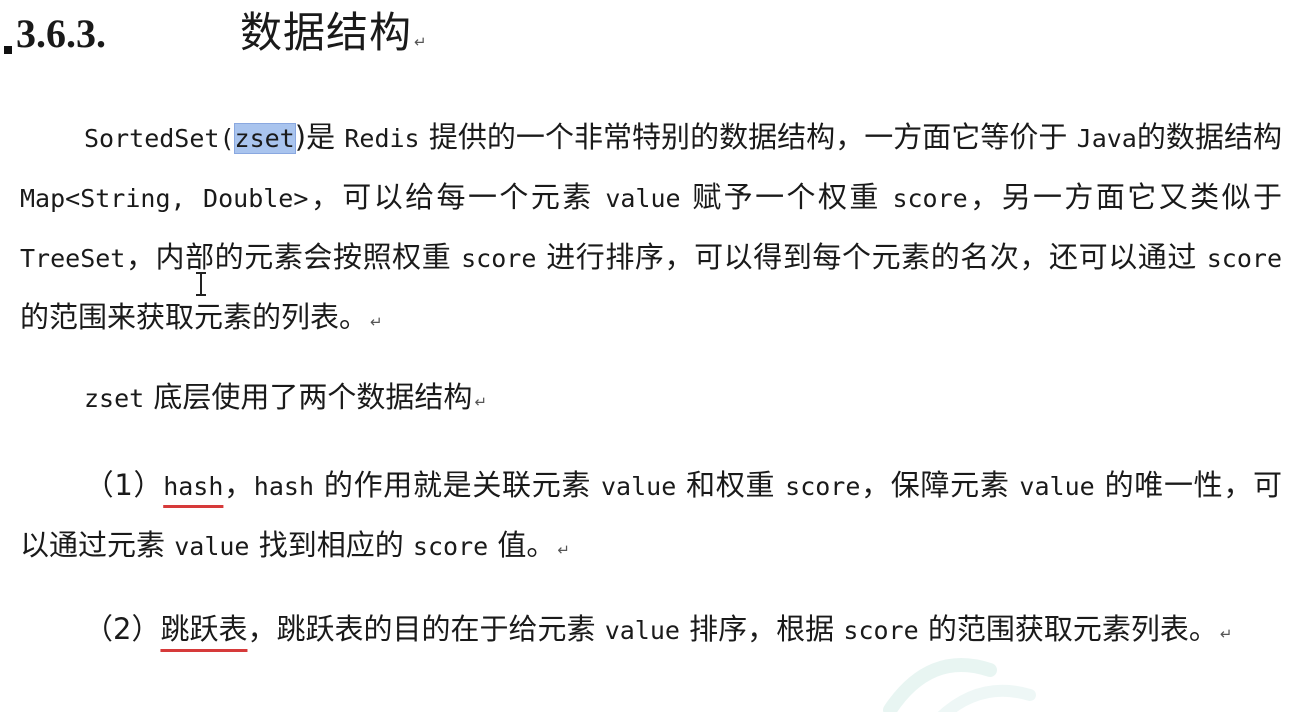 Image resolution: width=1297 pixels, height=712 pixels. Describe the element at coordinates (264, 138) in the screenshot. I see `selected-text-zset: zset` at that location.